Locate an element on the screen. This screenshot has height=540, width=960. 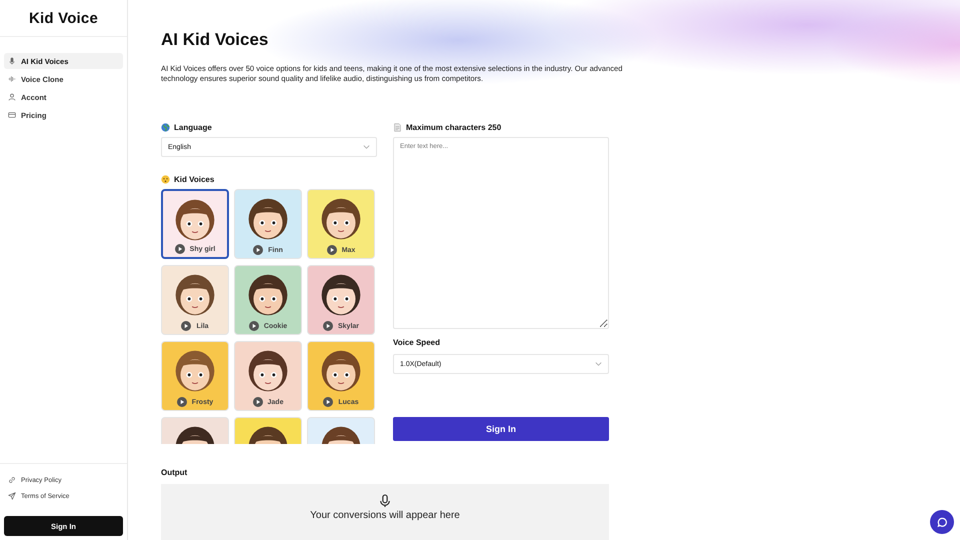
globe-icon is located at coordinates (165, 127).